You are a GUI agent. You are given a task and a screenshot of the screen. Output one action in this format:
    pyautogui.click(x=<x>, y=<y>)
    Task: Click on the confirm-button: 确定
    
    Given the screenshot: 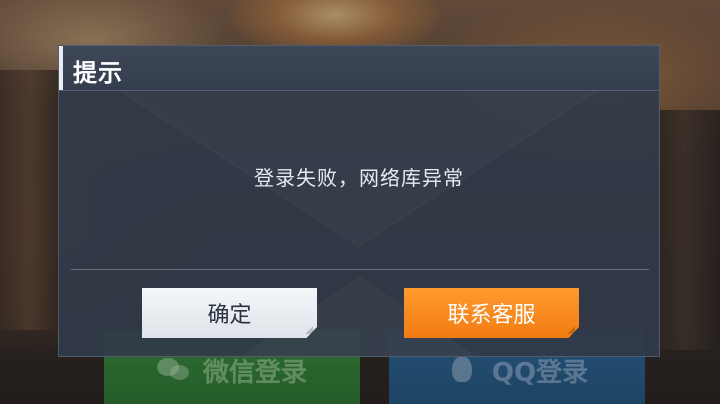 What is the action you would take?
    pyautogui.click(x=229, y=313)
    